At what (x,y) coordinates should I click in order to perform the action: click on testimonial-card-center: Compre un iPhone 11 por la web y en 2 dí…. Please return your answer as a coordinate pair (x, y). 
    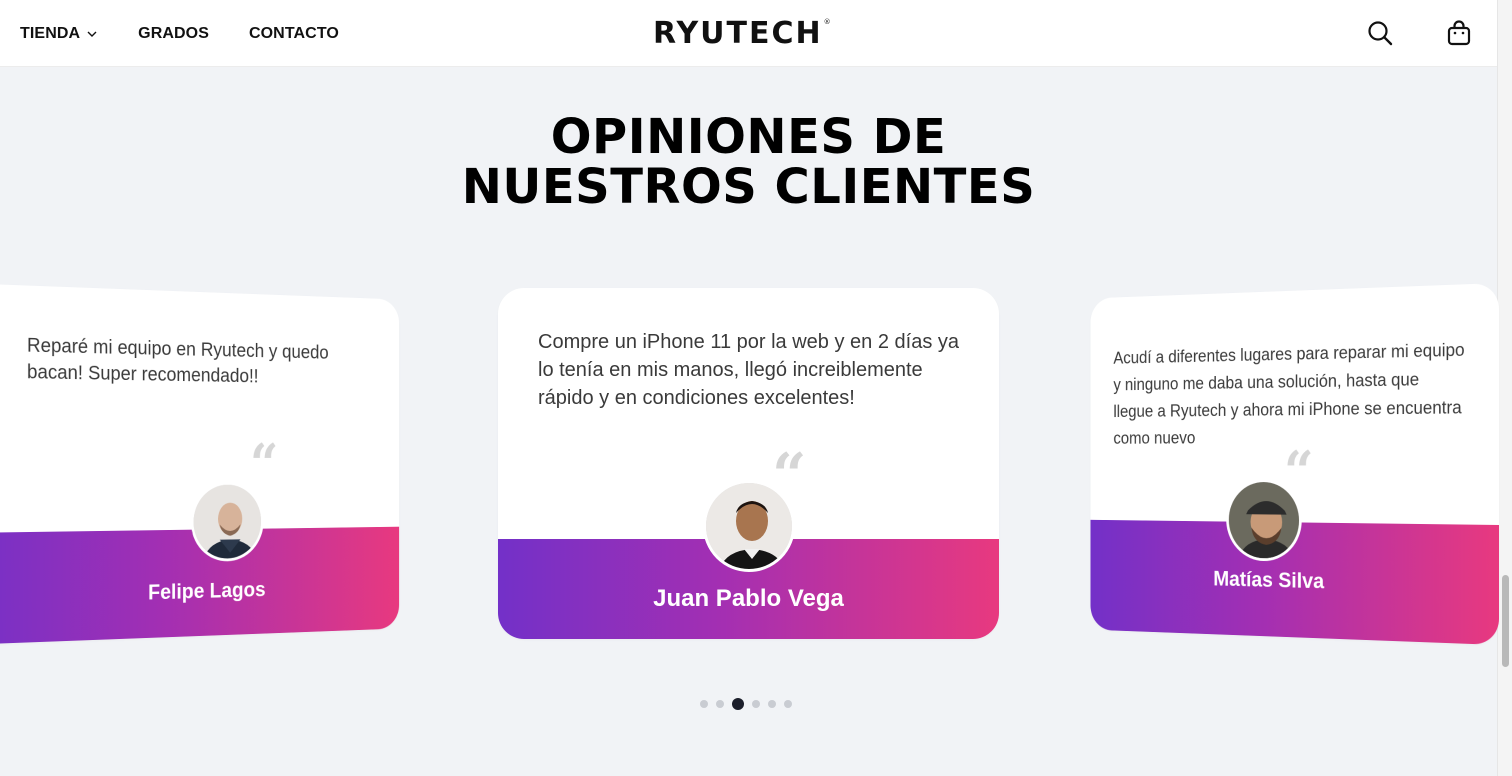
    Looking at the image, I should click on (748, 463).